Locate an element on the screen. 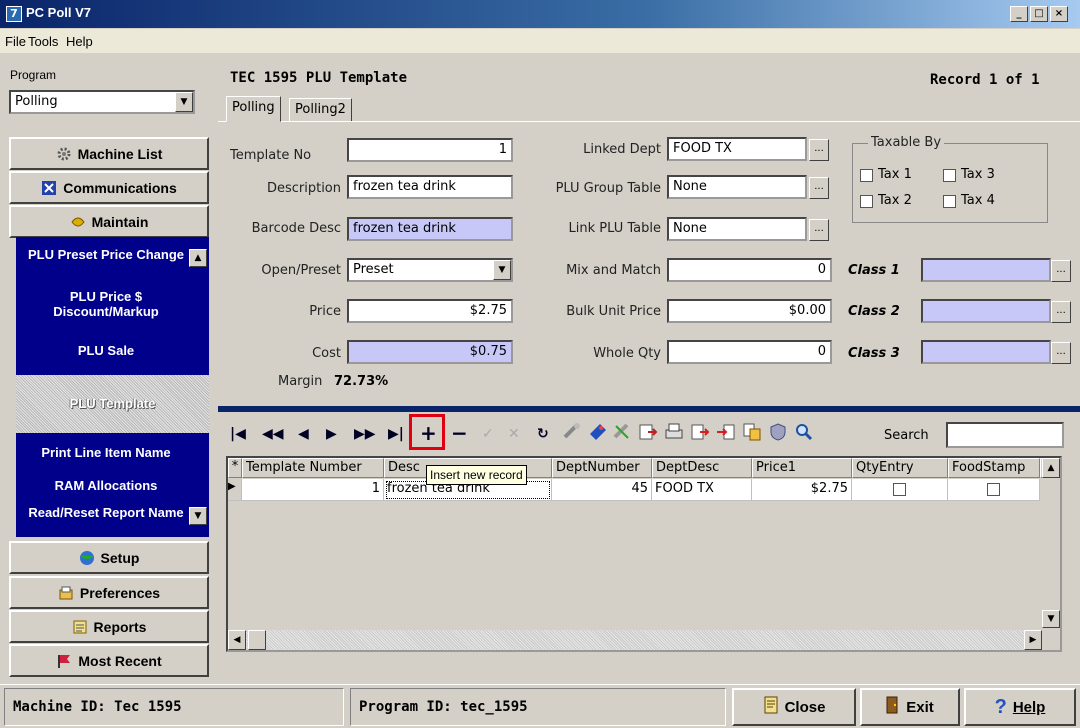  cell-dept-desc: FOOD TX is located at coordinates (702, 490).